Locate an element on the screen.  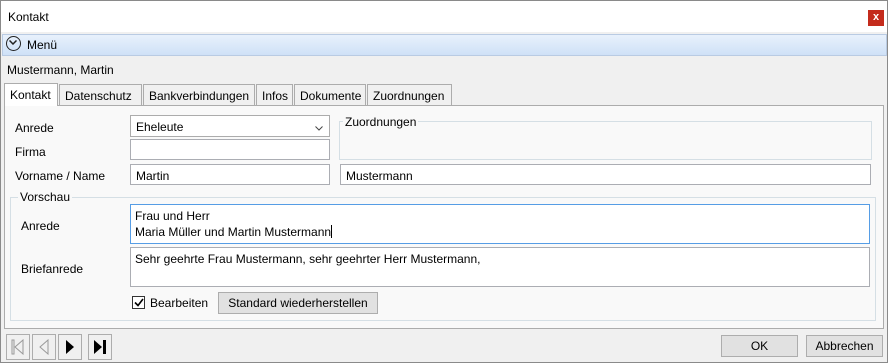
next-record-icon is located at coordinates (70, 347).